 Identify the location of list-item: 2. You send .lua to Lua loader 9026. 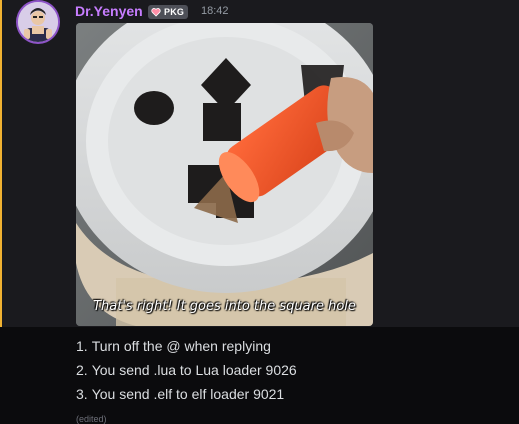
(186, 370).